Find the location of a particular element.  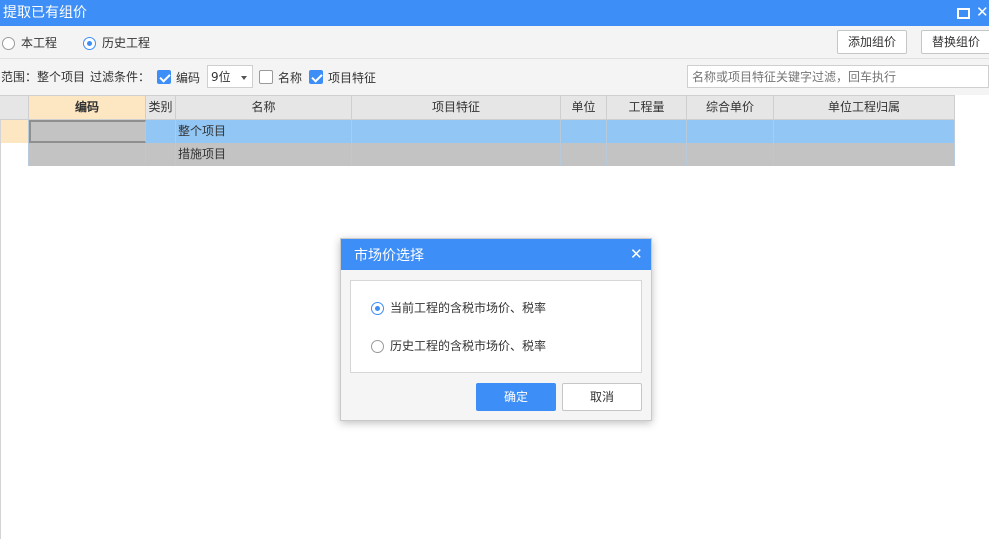

column-header-owner: 单位工程归属 is located at coordinates (864, 107).